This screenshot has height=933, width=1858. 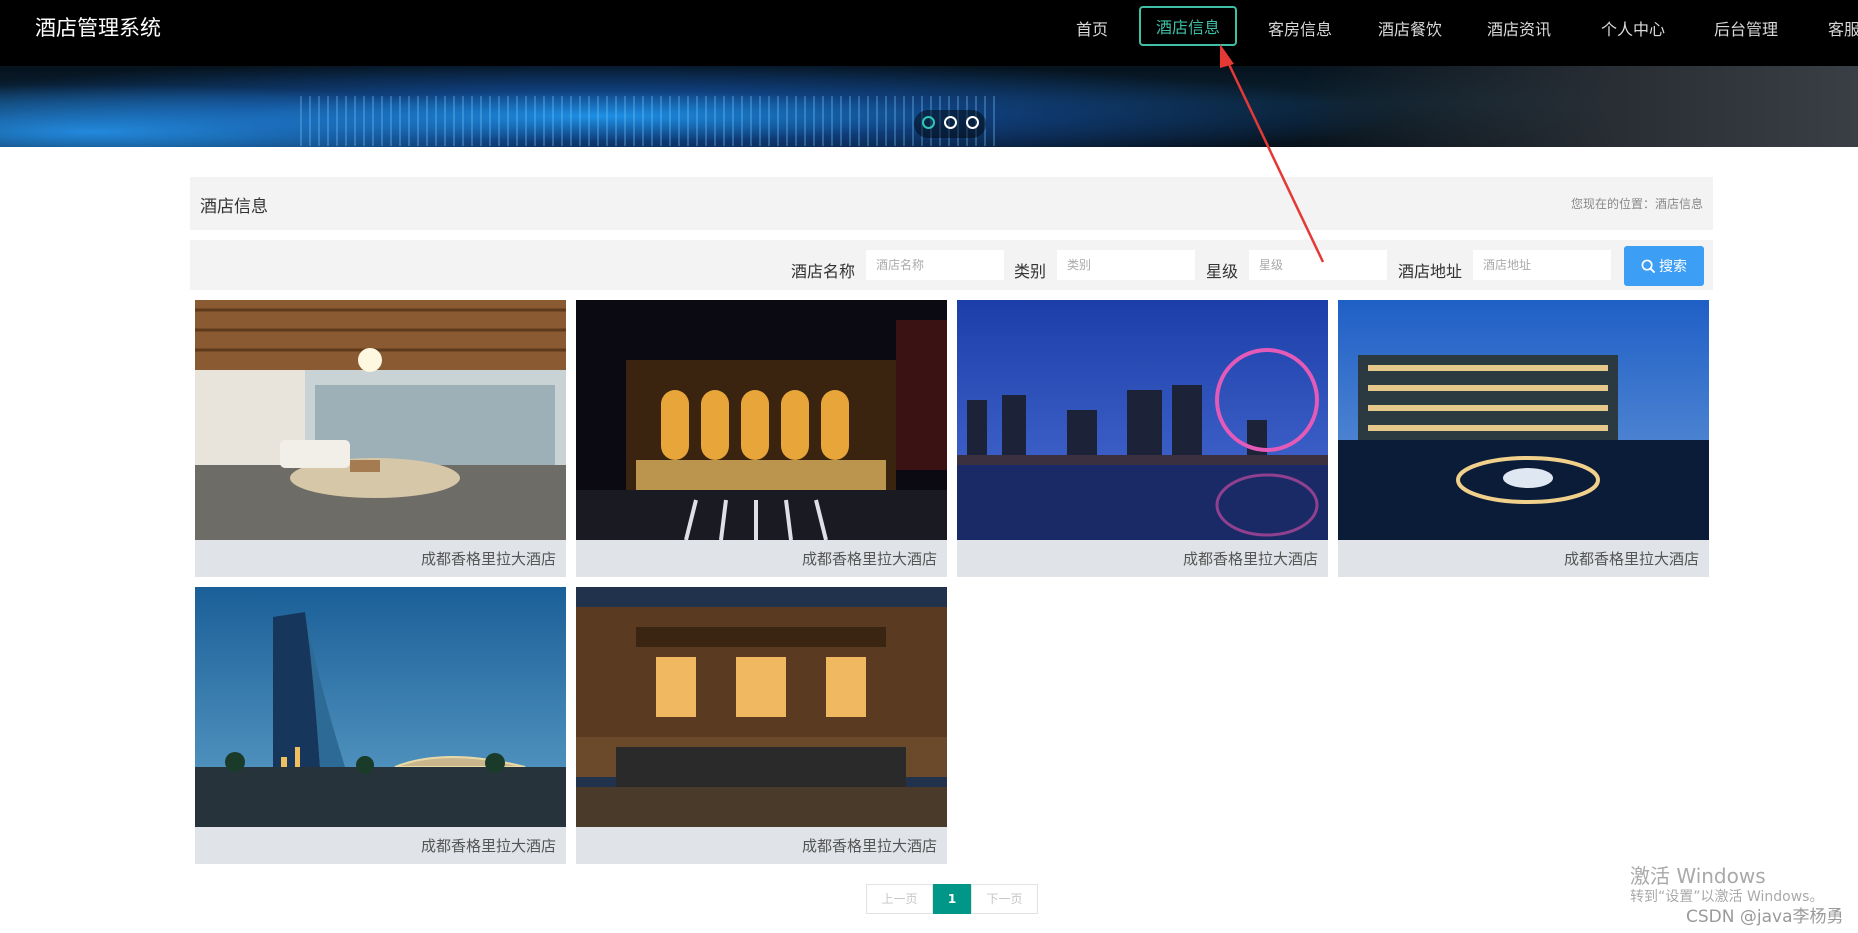 I want to click on search-icon, so click(x=1648, y=266).